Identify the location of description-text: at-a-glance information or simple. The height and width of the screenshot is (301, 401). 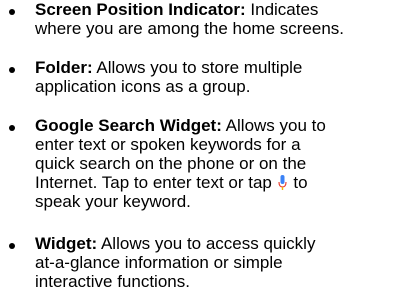
(159, 262).